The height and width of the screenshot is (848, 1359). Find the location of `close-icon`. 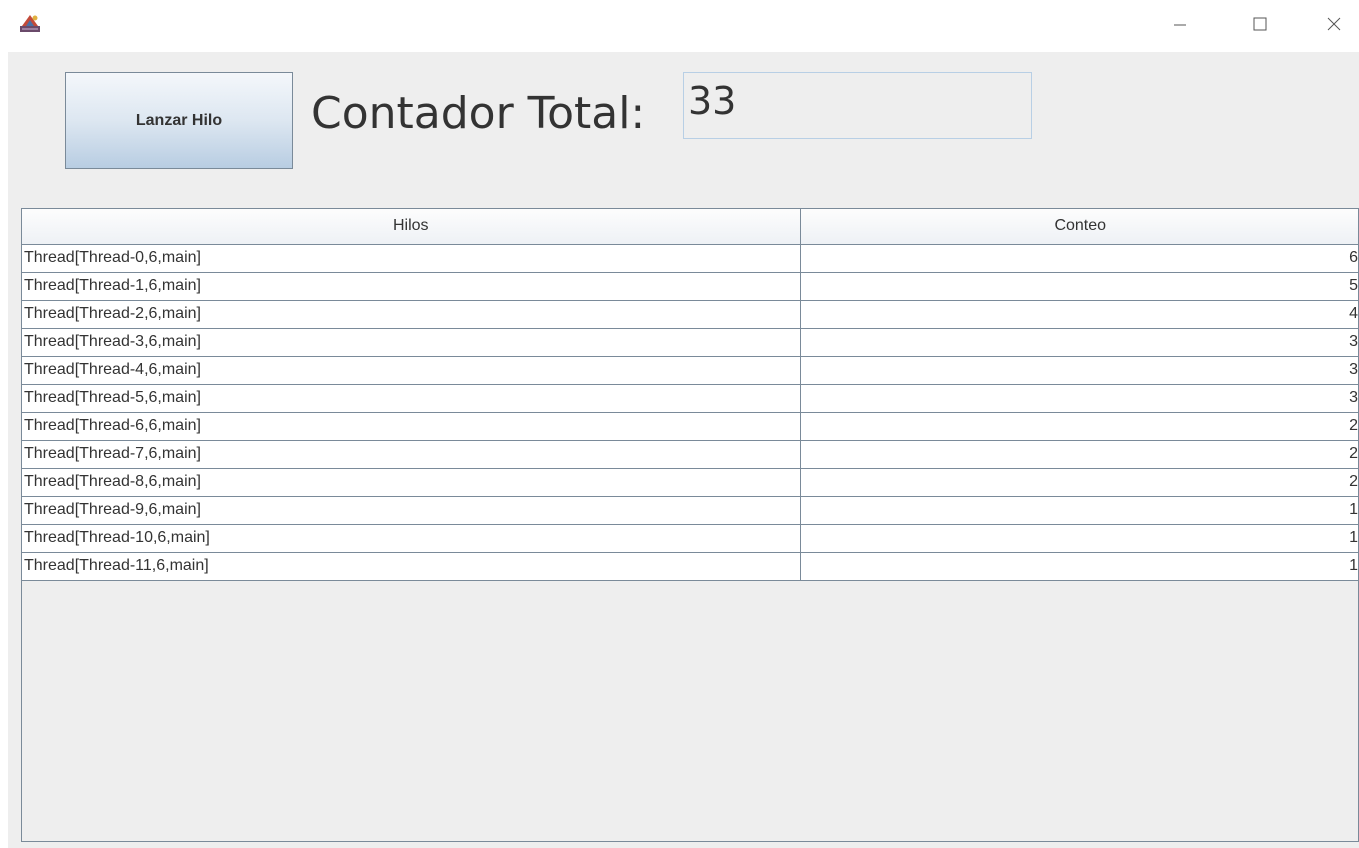

close-icon is located at coordinates (1334, 26).